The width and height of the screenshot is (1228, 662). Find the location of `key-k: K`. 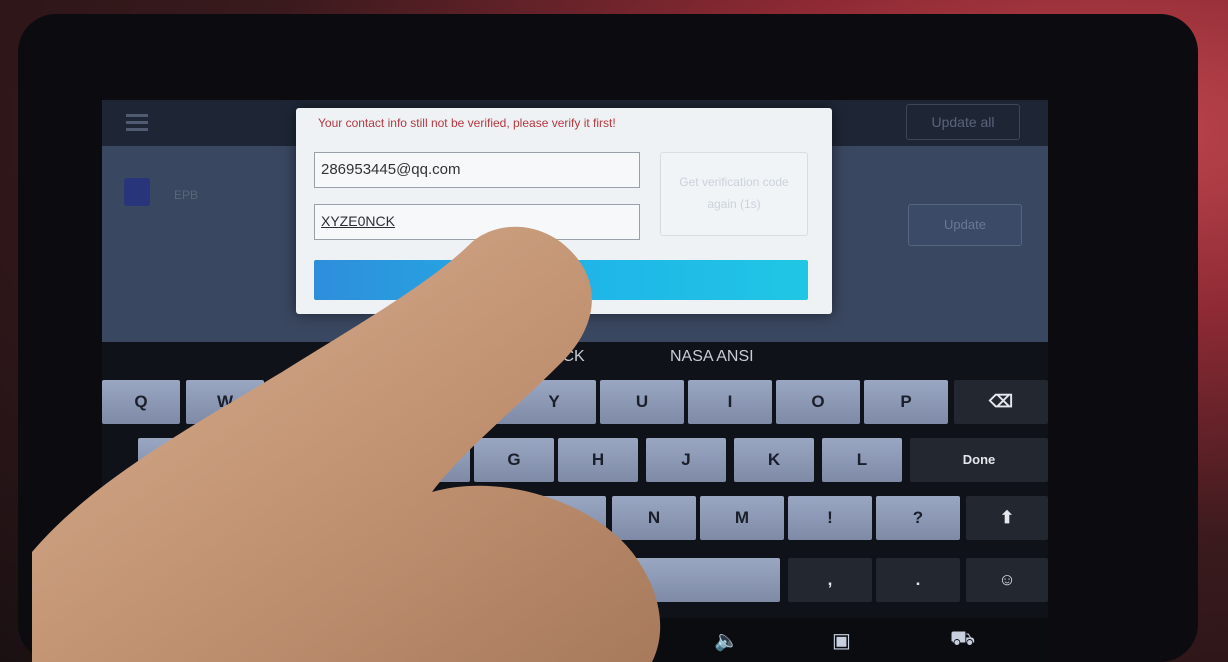

key-k: K is located at coordinates (774, 460).